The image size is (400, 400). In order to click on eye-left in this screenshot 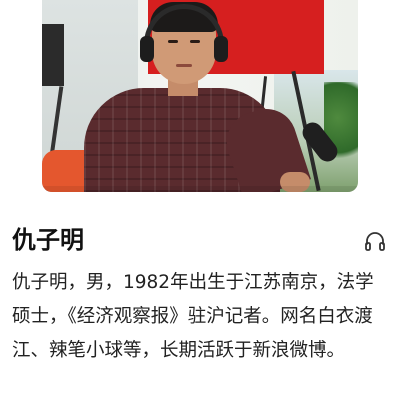, I will do `click(173, 41)`.